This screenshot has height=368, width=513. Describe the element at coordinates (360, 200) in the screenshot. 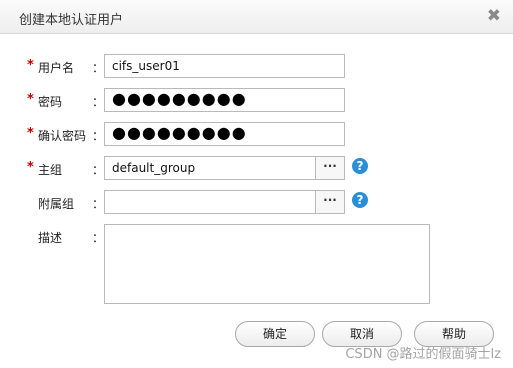

I see `secondary-group-help-icon: ?` at that location.